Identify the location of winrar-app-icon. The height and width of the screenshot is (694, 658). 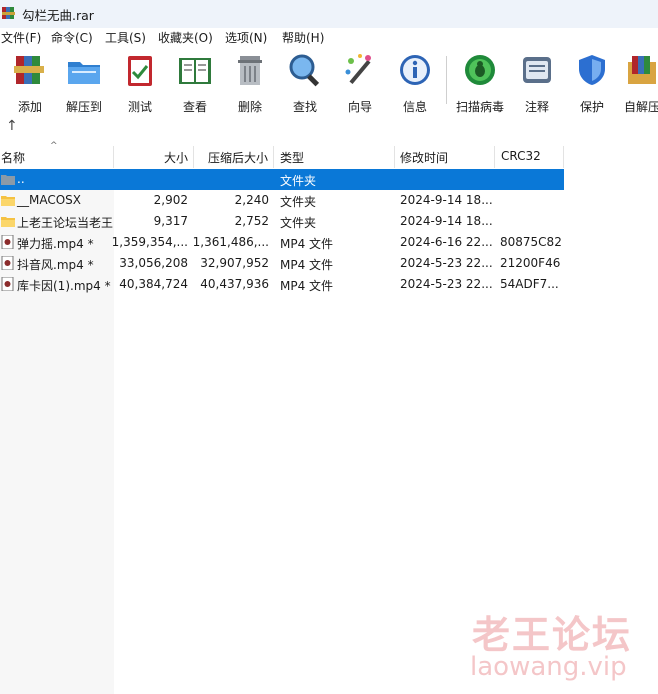
(8, 13).